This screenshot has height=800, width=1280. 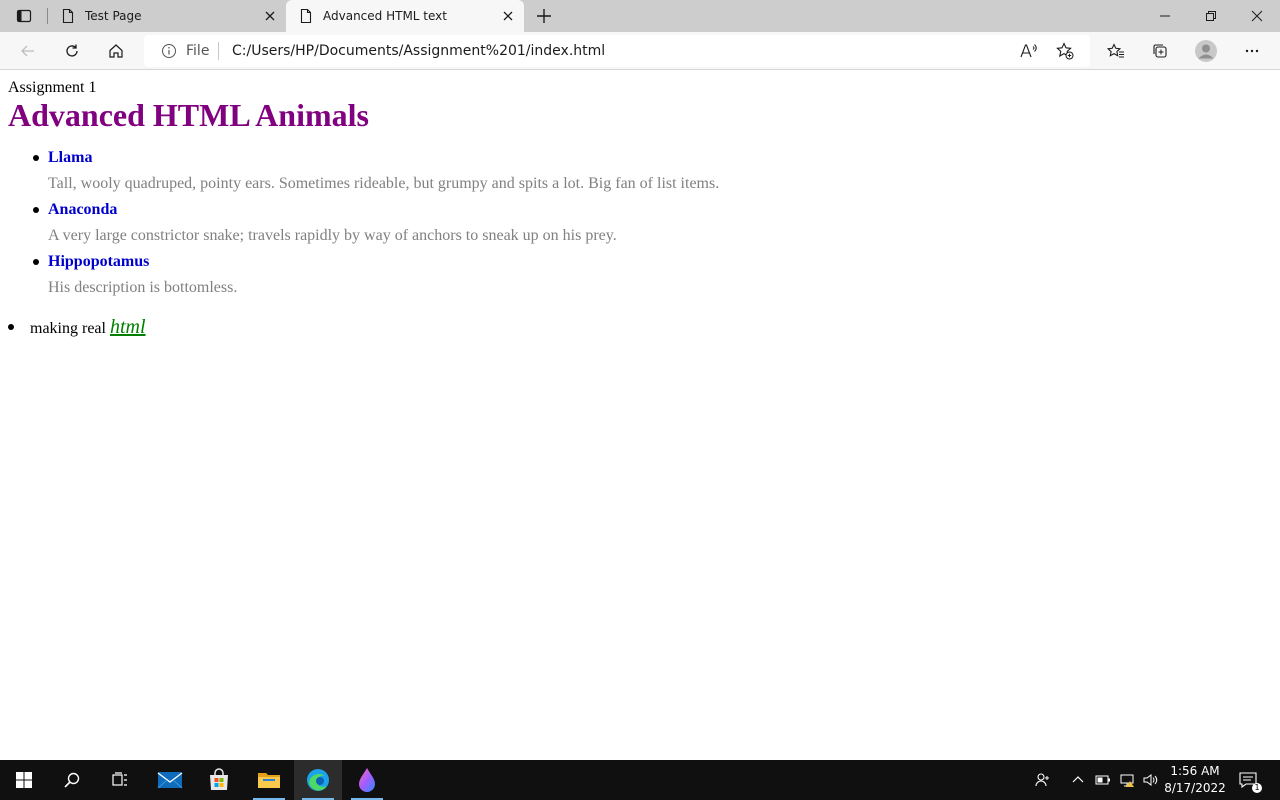 I want to click on page-header: Assignment 1, so click(x=52, y=87).